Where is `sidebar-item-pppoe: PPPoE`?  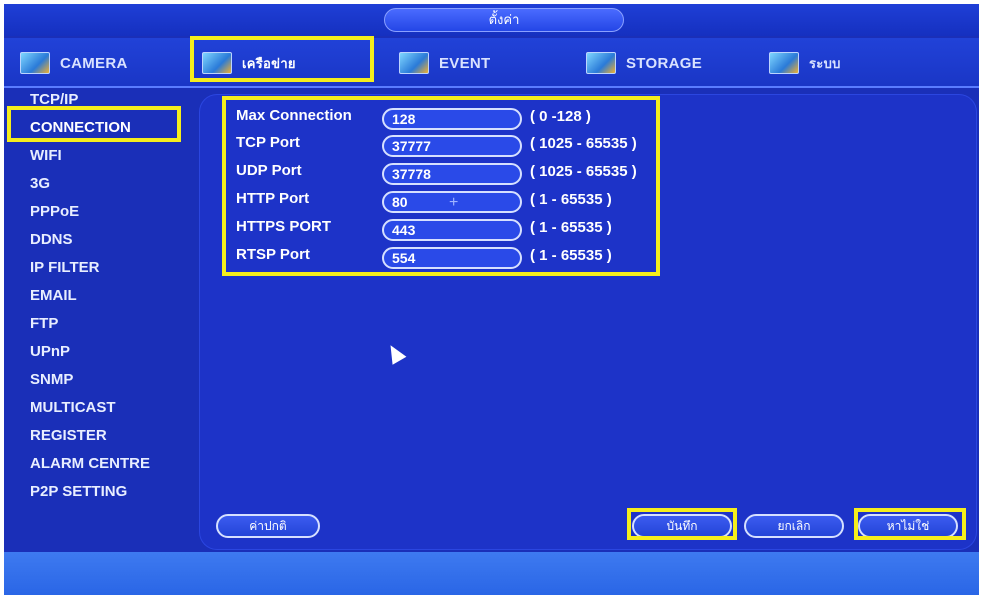 sidebar-item-pppoe: PPPoE is located at coordinates (54, 212).